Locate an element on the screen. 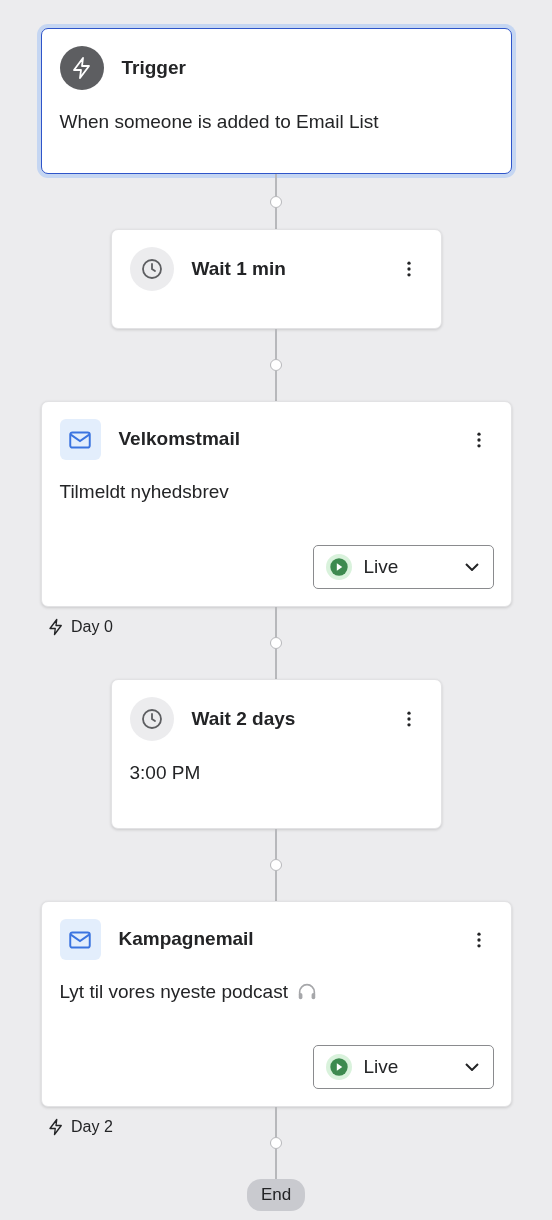 This screenshot has width=552, height=1220. step-title: Wait 2 days is located at coordinates (244, 718).